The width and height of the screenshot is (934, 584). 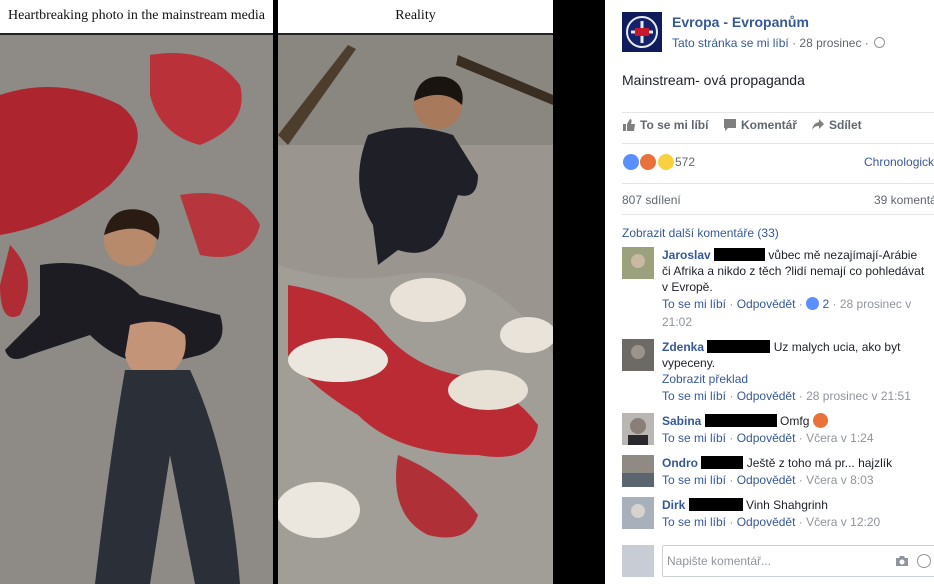 I want to click on reaction-icons, so click(x=648, y=163).